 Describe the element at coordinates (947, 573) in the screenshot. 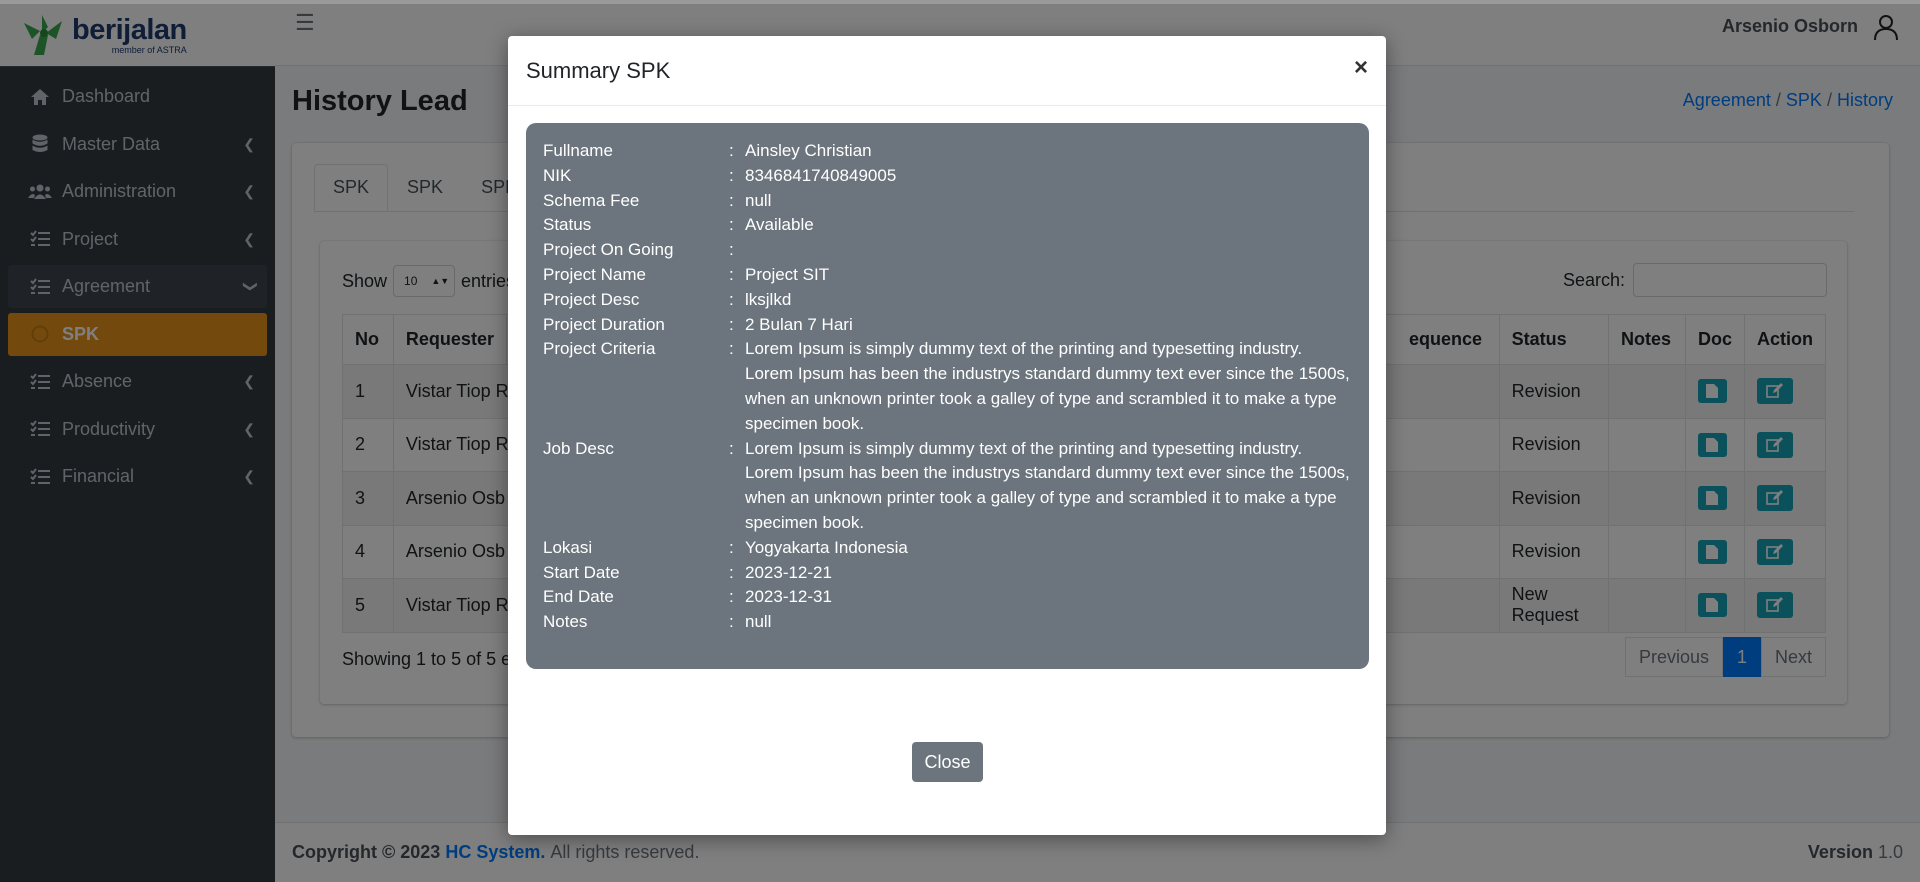

I see `field-start-date: Start Date:2023-12-21` at that location.